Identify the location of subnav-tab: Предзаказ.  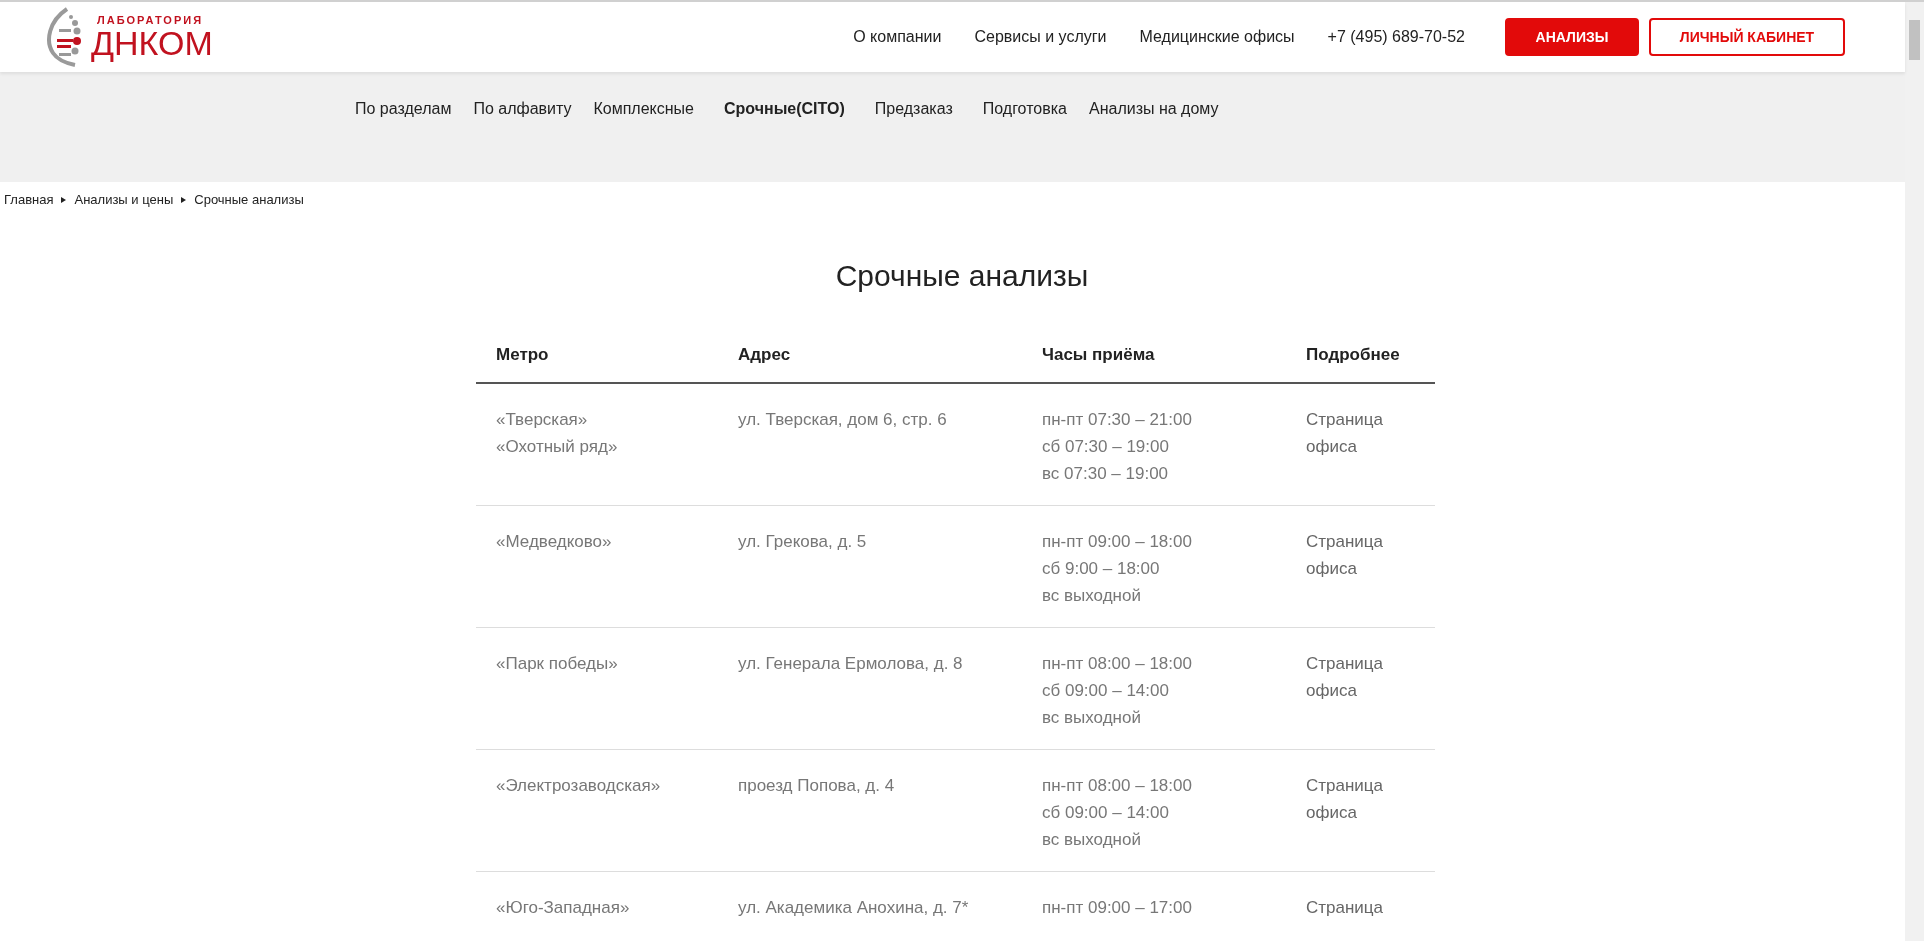
(913, 110).